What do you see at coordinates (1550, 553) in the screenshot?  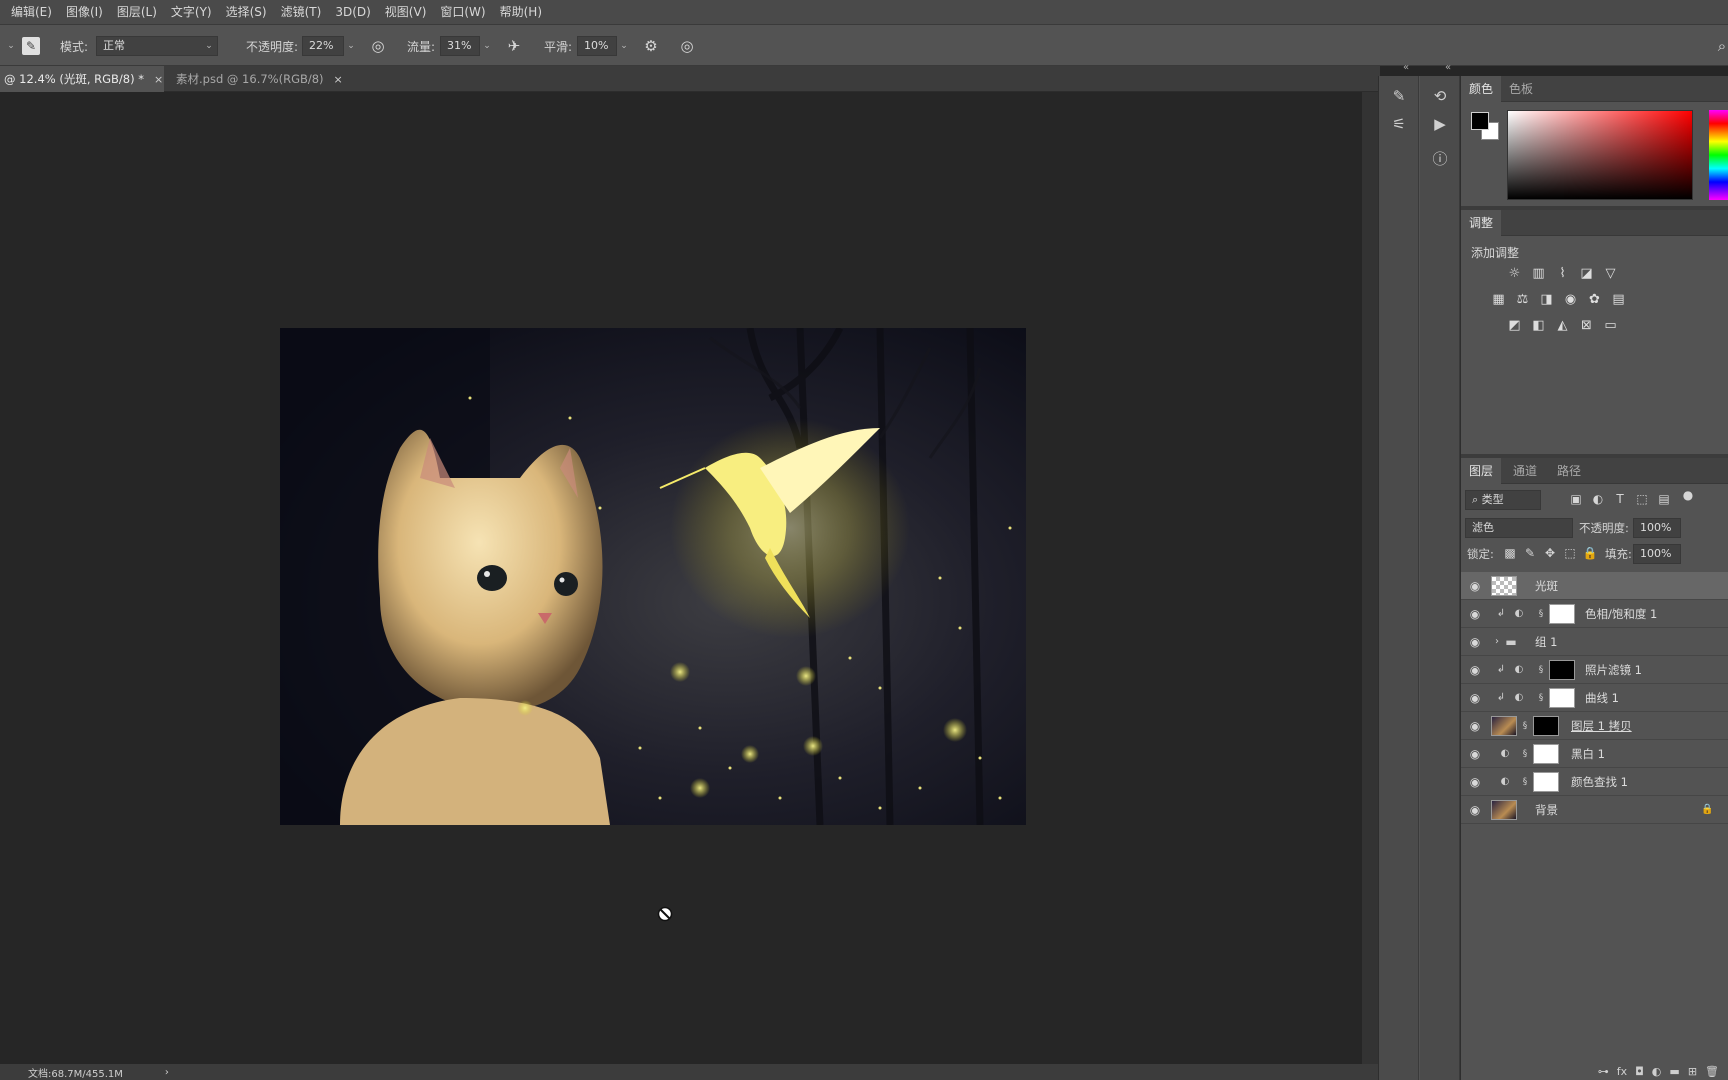 I see `lock-position-icon: ✥` at bounding box center [1550, 553].